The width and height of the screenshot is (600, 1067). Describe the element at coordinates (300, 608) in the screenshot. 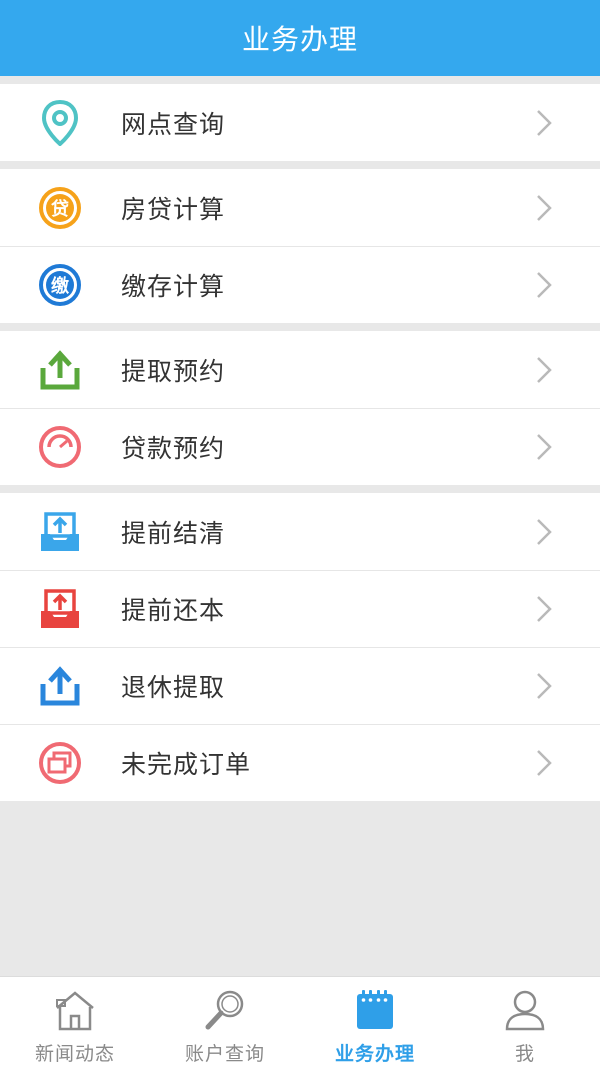

I see `menu-item-early-repayment: 提前还本` at that location.